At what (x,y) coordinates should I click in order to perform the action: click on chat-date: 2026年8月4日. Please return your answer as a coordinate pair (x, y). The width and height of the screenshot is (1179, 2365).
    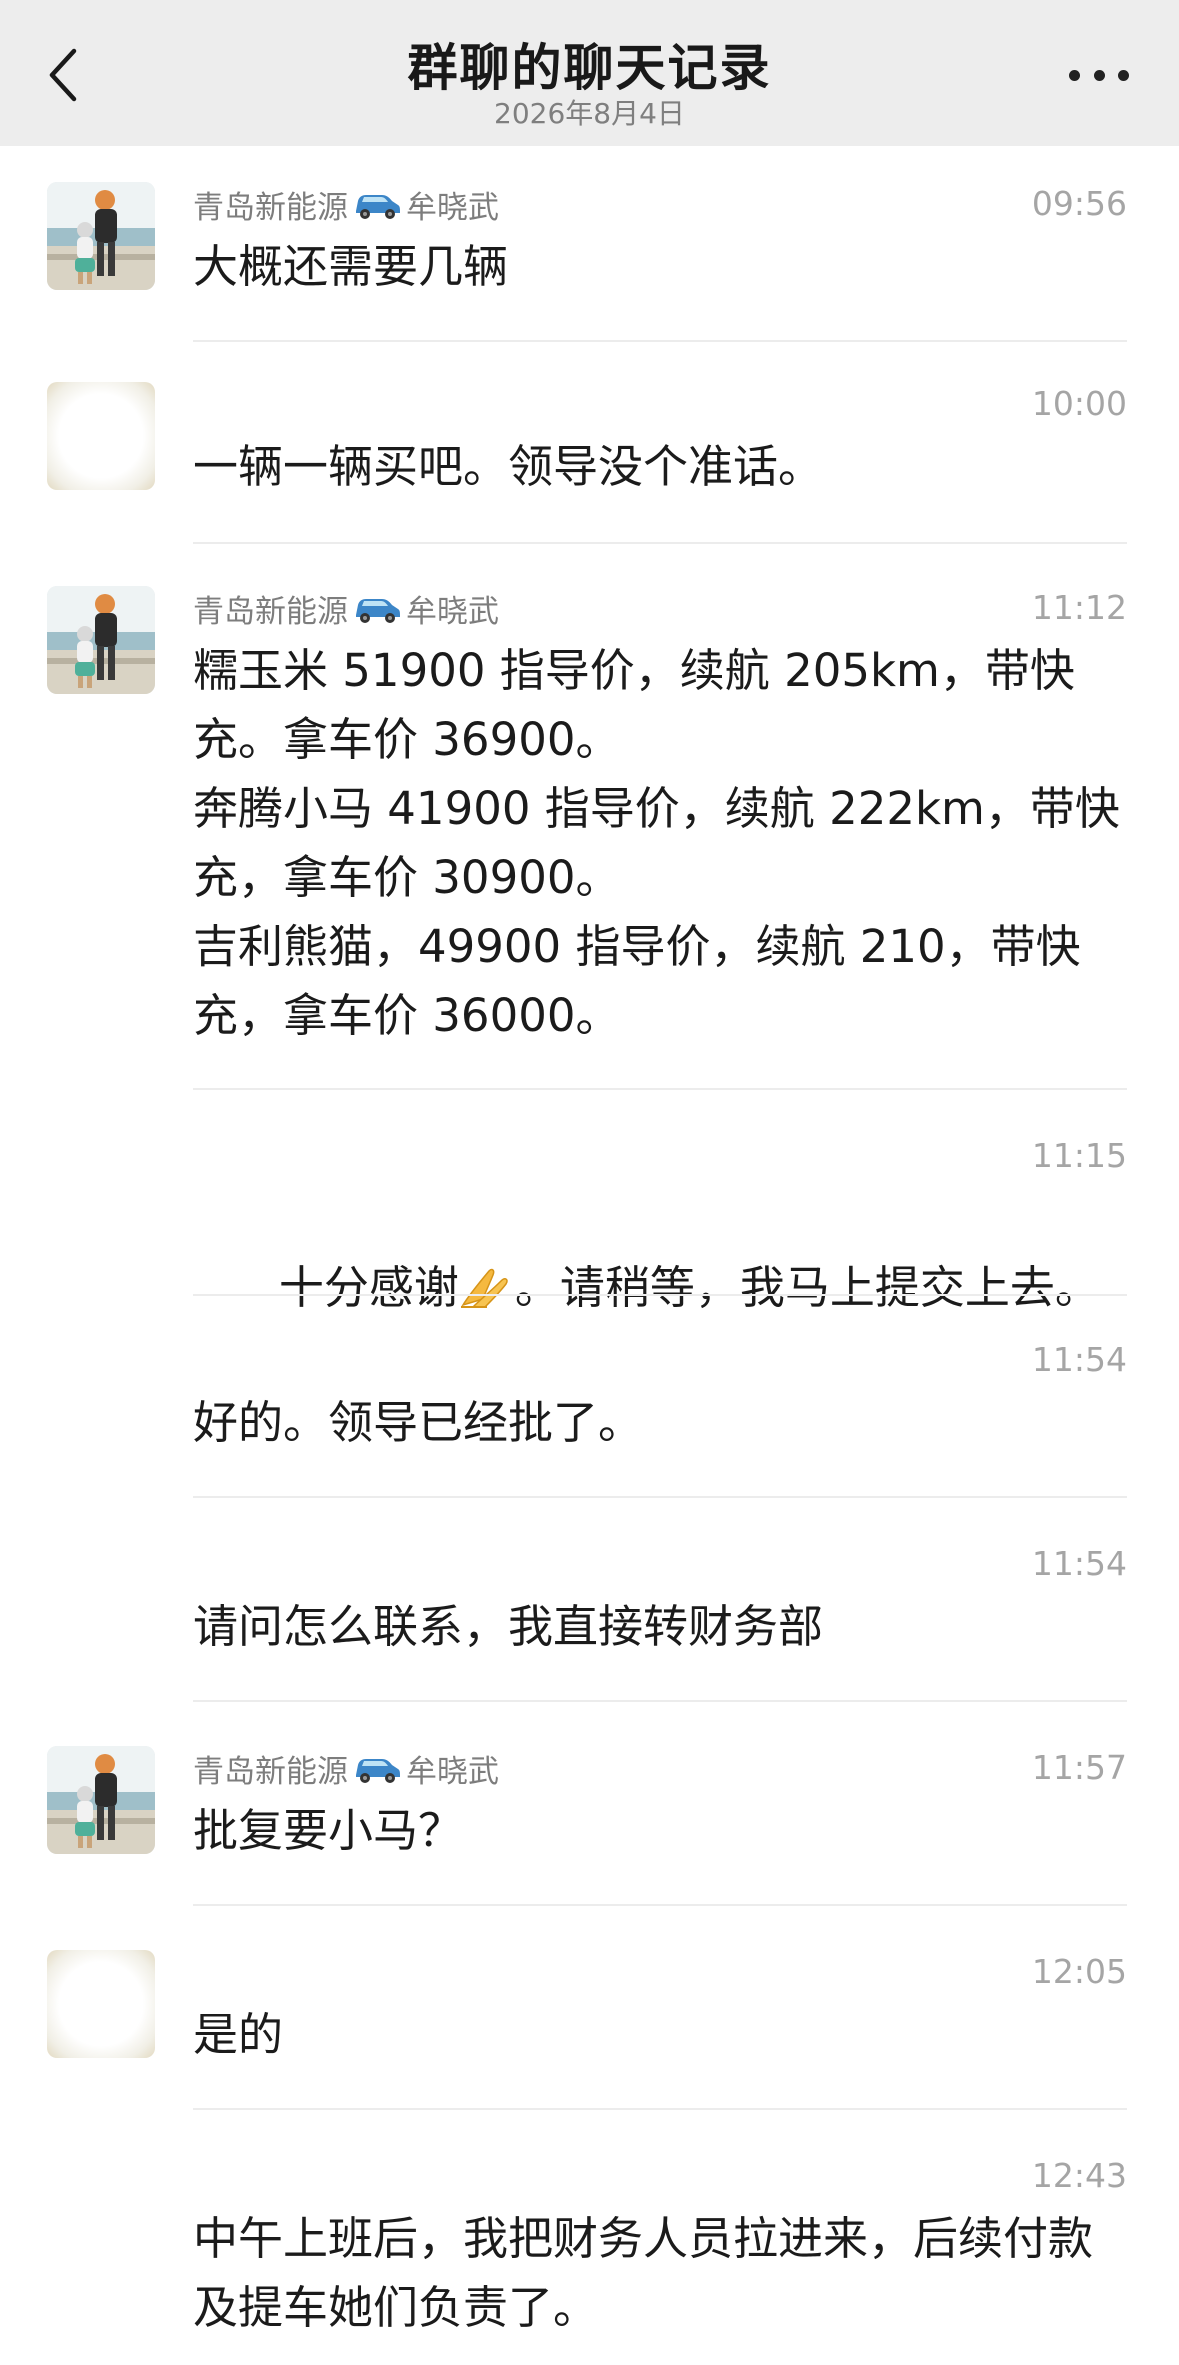
    Looking at the image, I should click on (589, 113).